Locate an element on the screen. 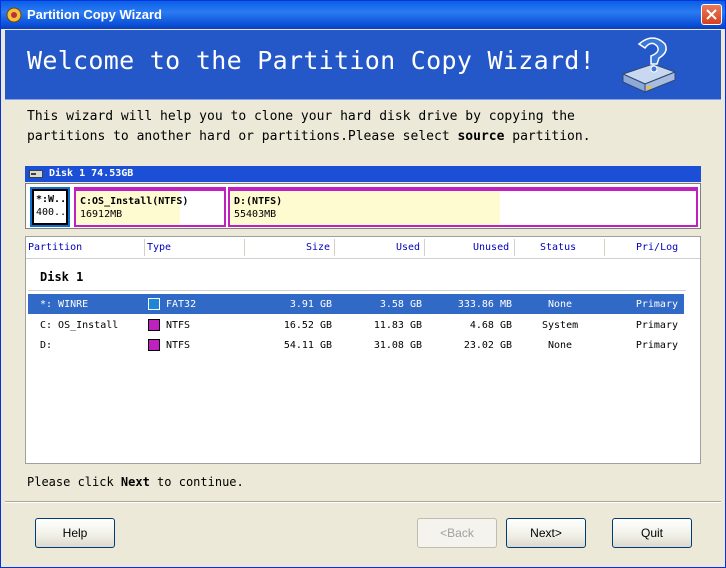 This screenshot has width=726, height=568. column-header-unused: Unused is located at coordinates (491, 247).